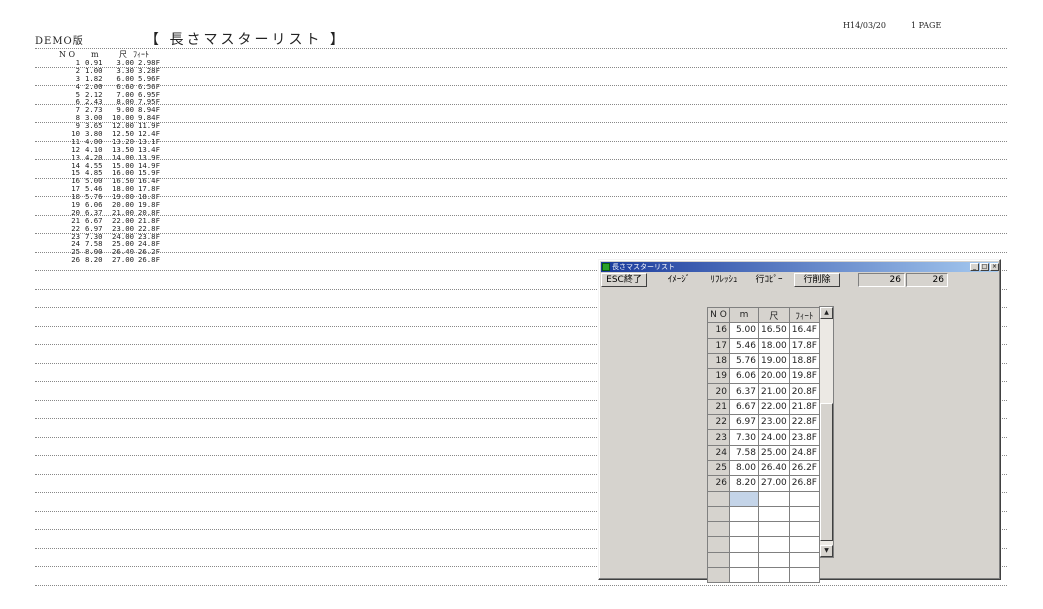 The height and width of the screenshot is (609, 1043). Describe the element at coordinates (804, 376) in the screenshot. I see `grid-cell: 19.8F` at that location.